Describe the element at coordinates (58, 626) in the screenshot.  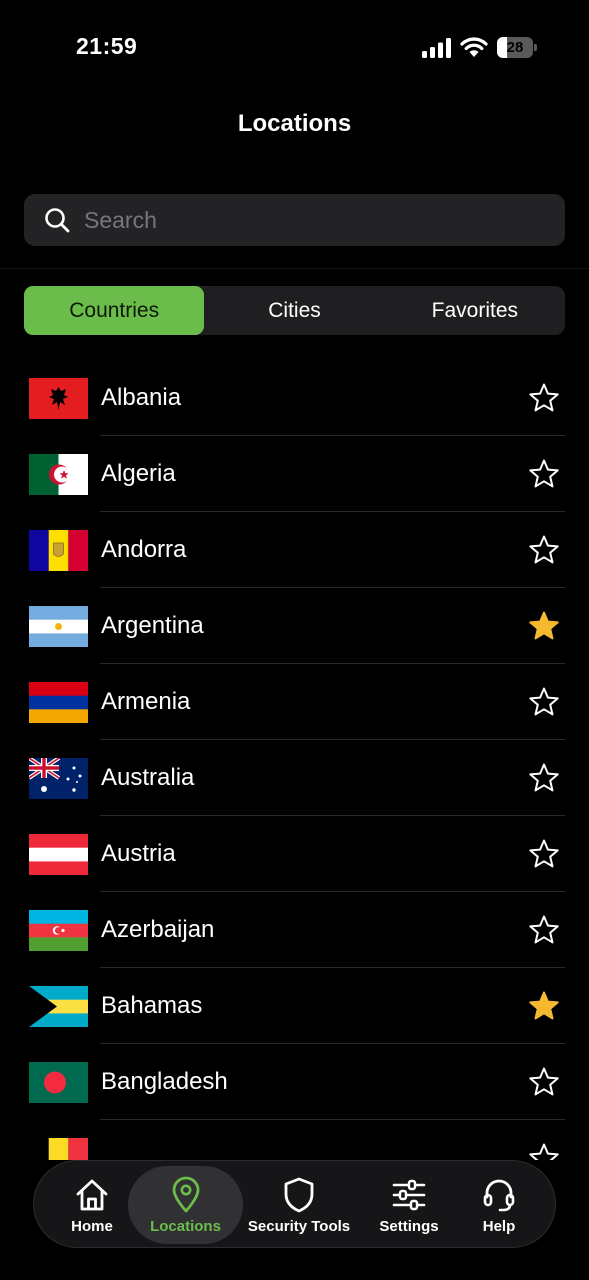
I see `argentina-flag-icon` at that location.